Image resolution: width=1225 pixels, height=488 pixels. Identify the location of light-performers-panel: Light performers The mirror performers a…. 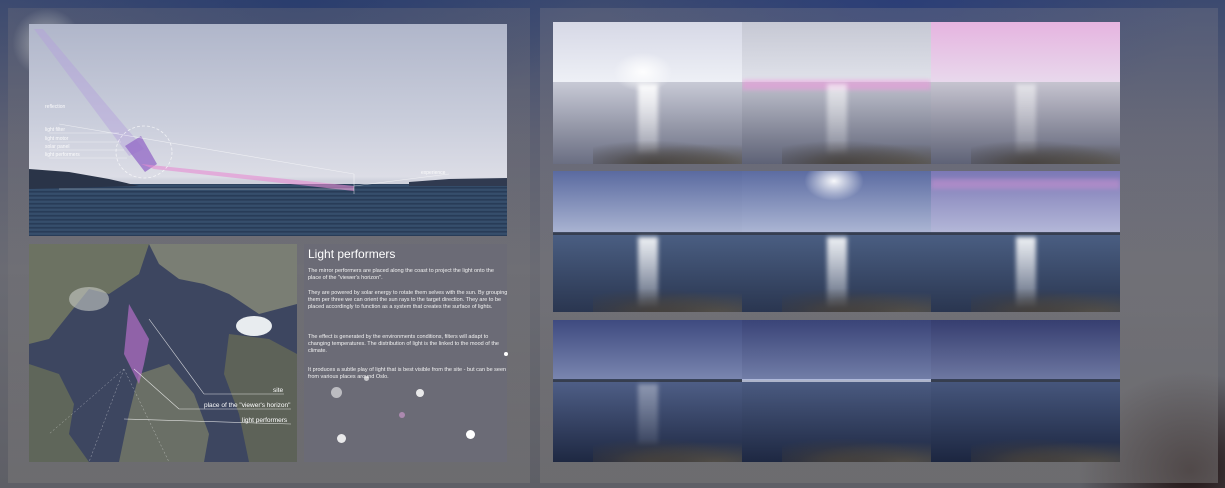
(406, 353).